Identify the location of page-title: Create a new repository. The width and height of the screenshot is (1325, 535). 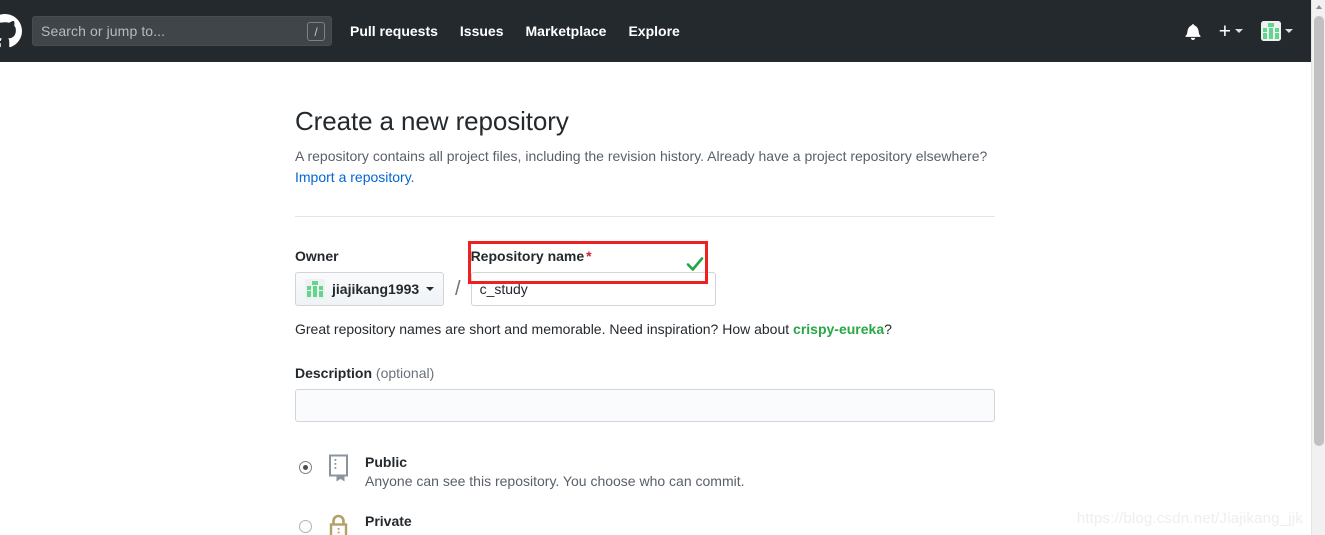
(432, 121).